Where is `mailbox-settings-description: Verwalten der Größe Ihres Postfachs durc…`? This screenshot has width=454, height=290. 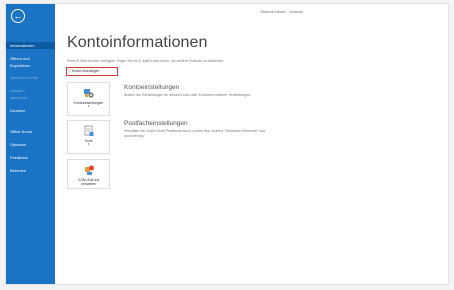
mailbox-settings-description: Verwalten der Größe Ihres Postfachs durc… is located at coordinates (195, 133).